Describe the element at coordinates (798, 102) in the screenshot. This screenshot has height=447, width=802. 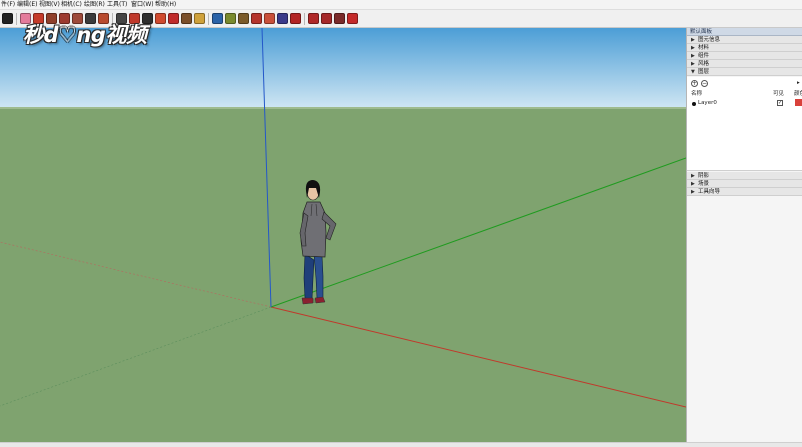
I see `layer-color-swatch` at that location.